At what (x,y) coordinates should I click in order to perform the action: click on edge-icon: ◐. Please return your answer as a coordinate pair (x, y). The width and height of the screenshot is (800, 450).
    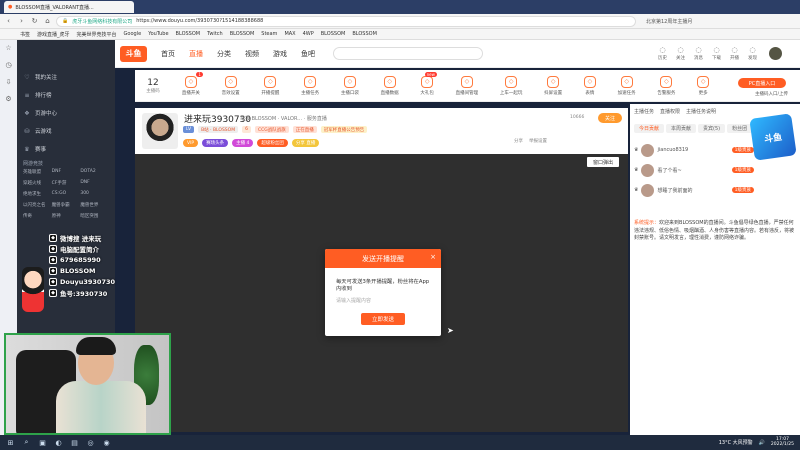
    Looking at the image, I should click on (58, 442).